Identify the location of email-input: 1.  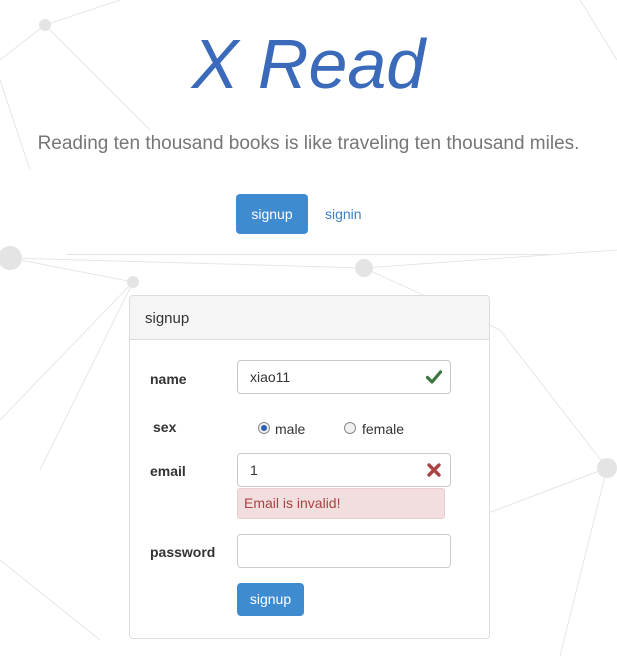
(344, 470).